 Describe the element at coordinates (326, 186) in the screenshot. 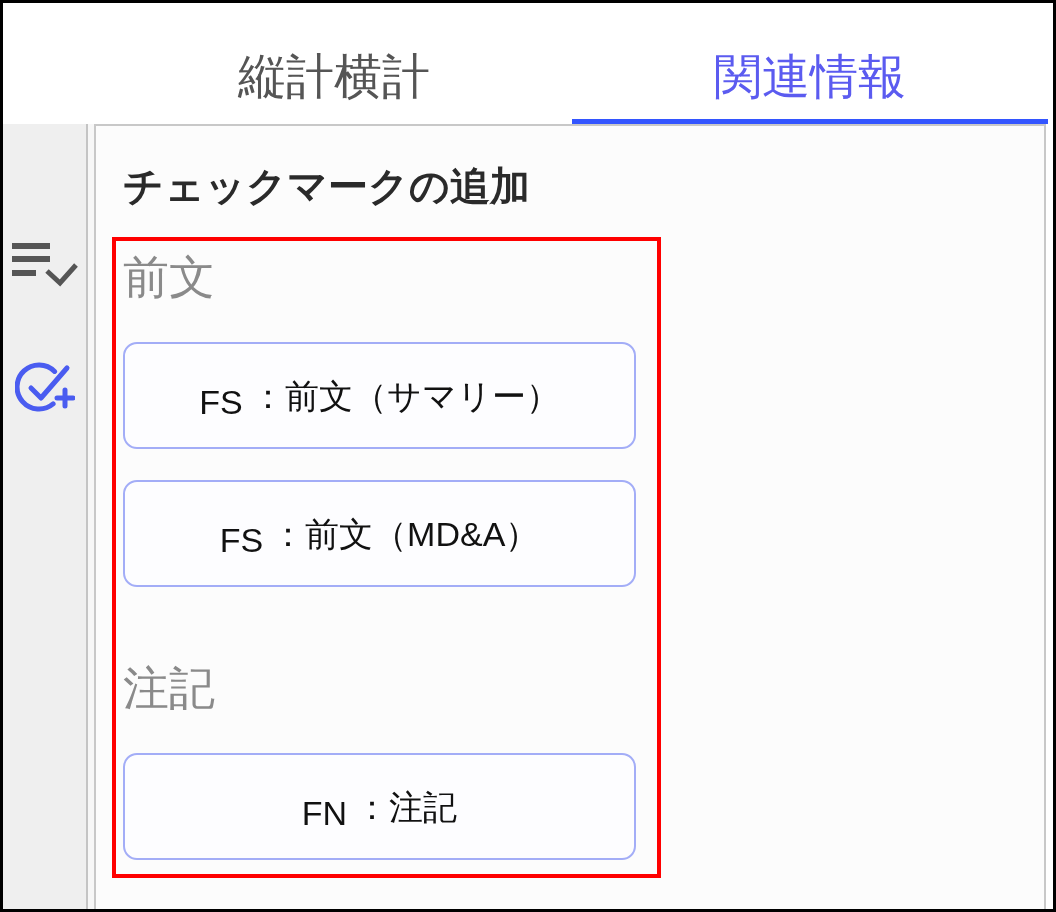

I see `panel-title: チェックマークの追加` at that location.